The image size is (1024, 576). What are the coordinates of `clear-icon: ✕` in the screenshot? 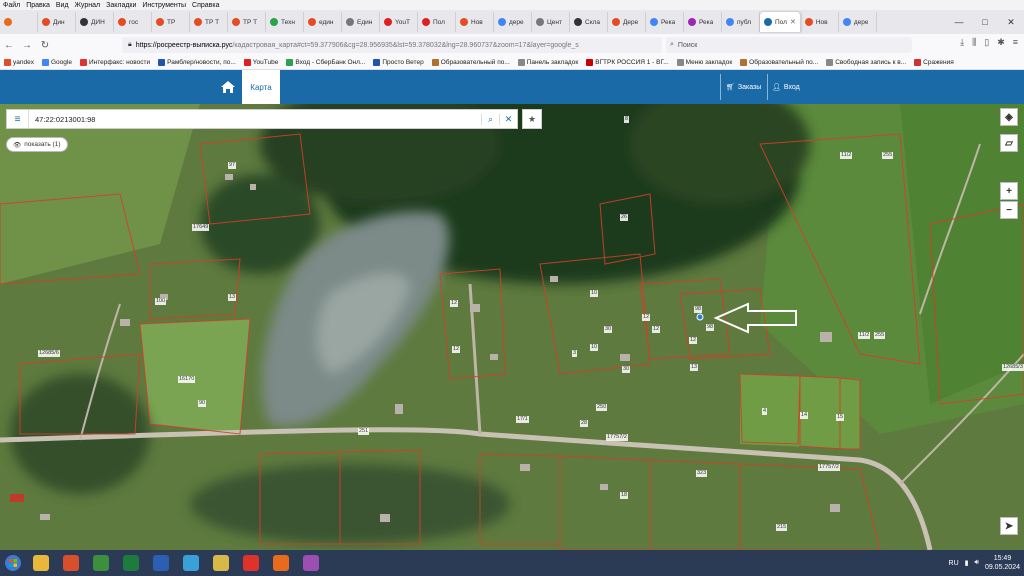 It's located at (508, 119).